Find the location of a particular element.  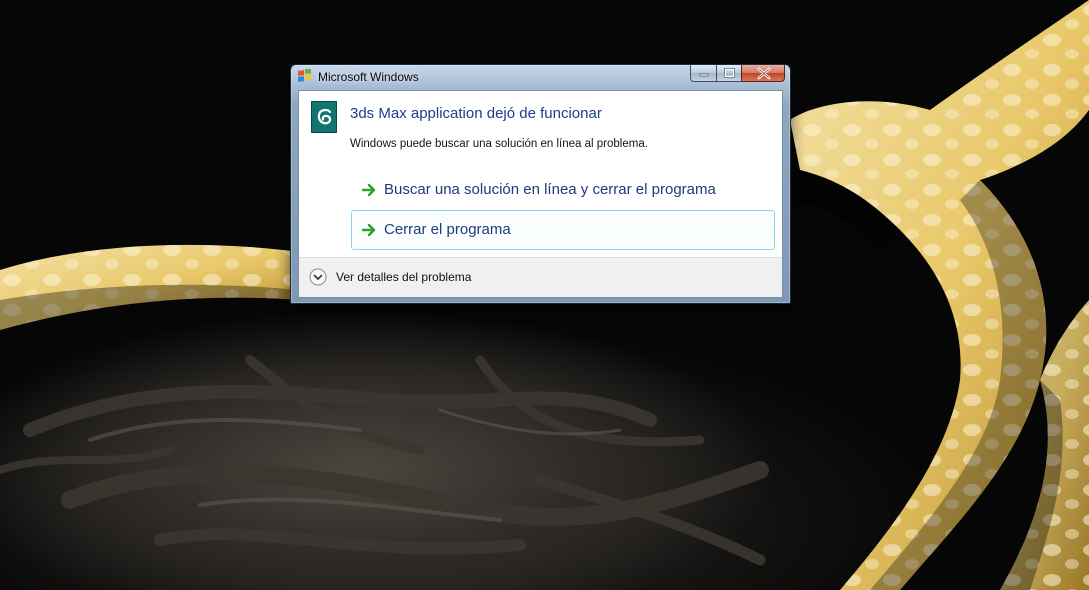

chevron-down-icon is located at coordinates (318, 277).